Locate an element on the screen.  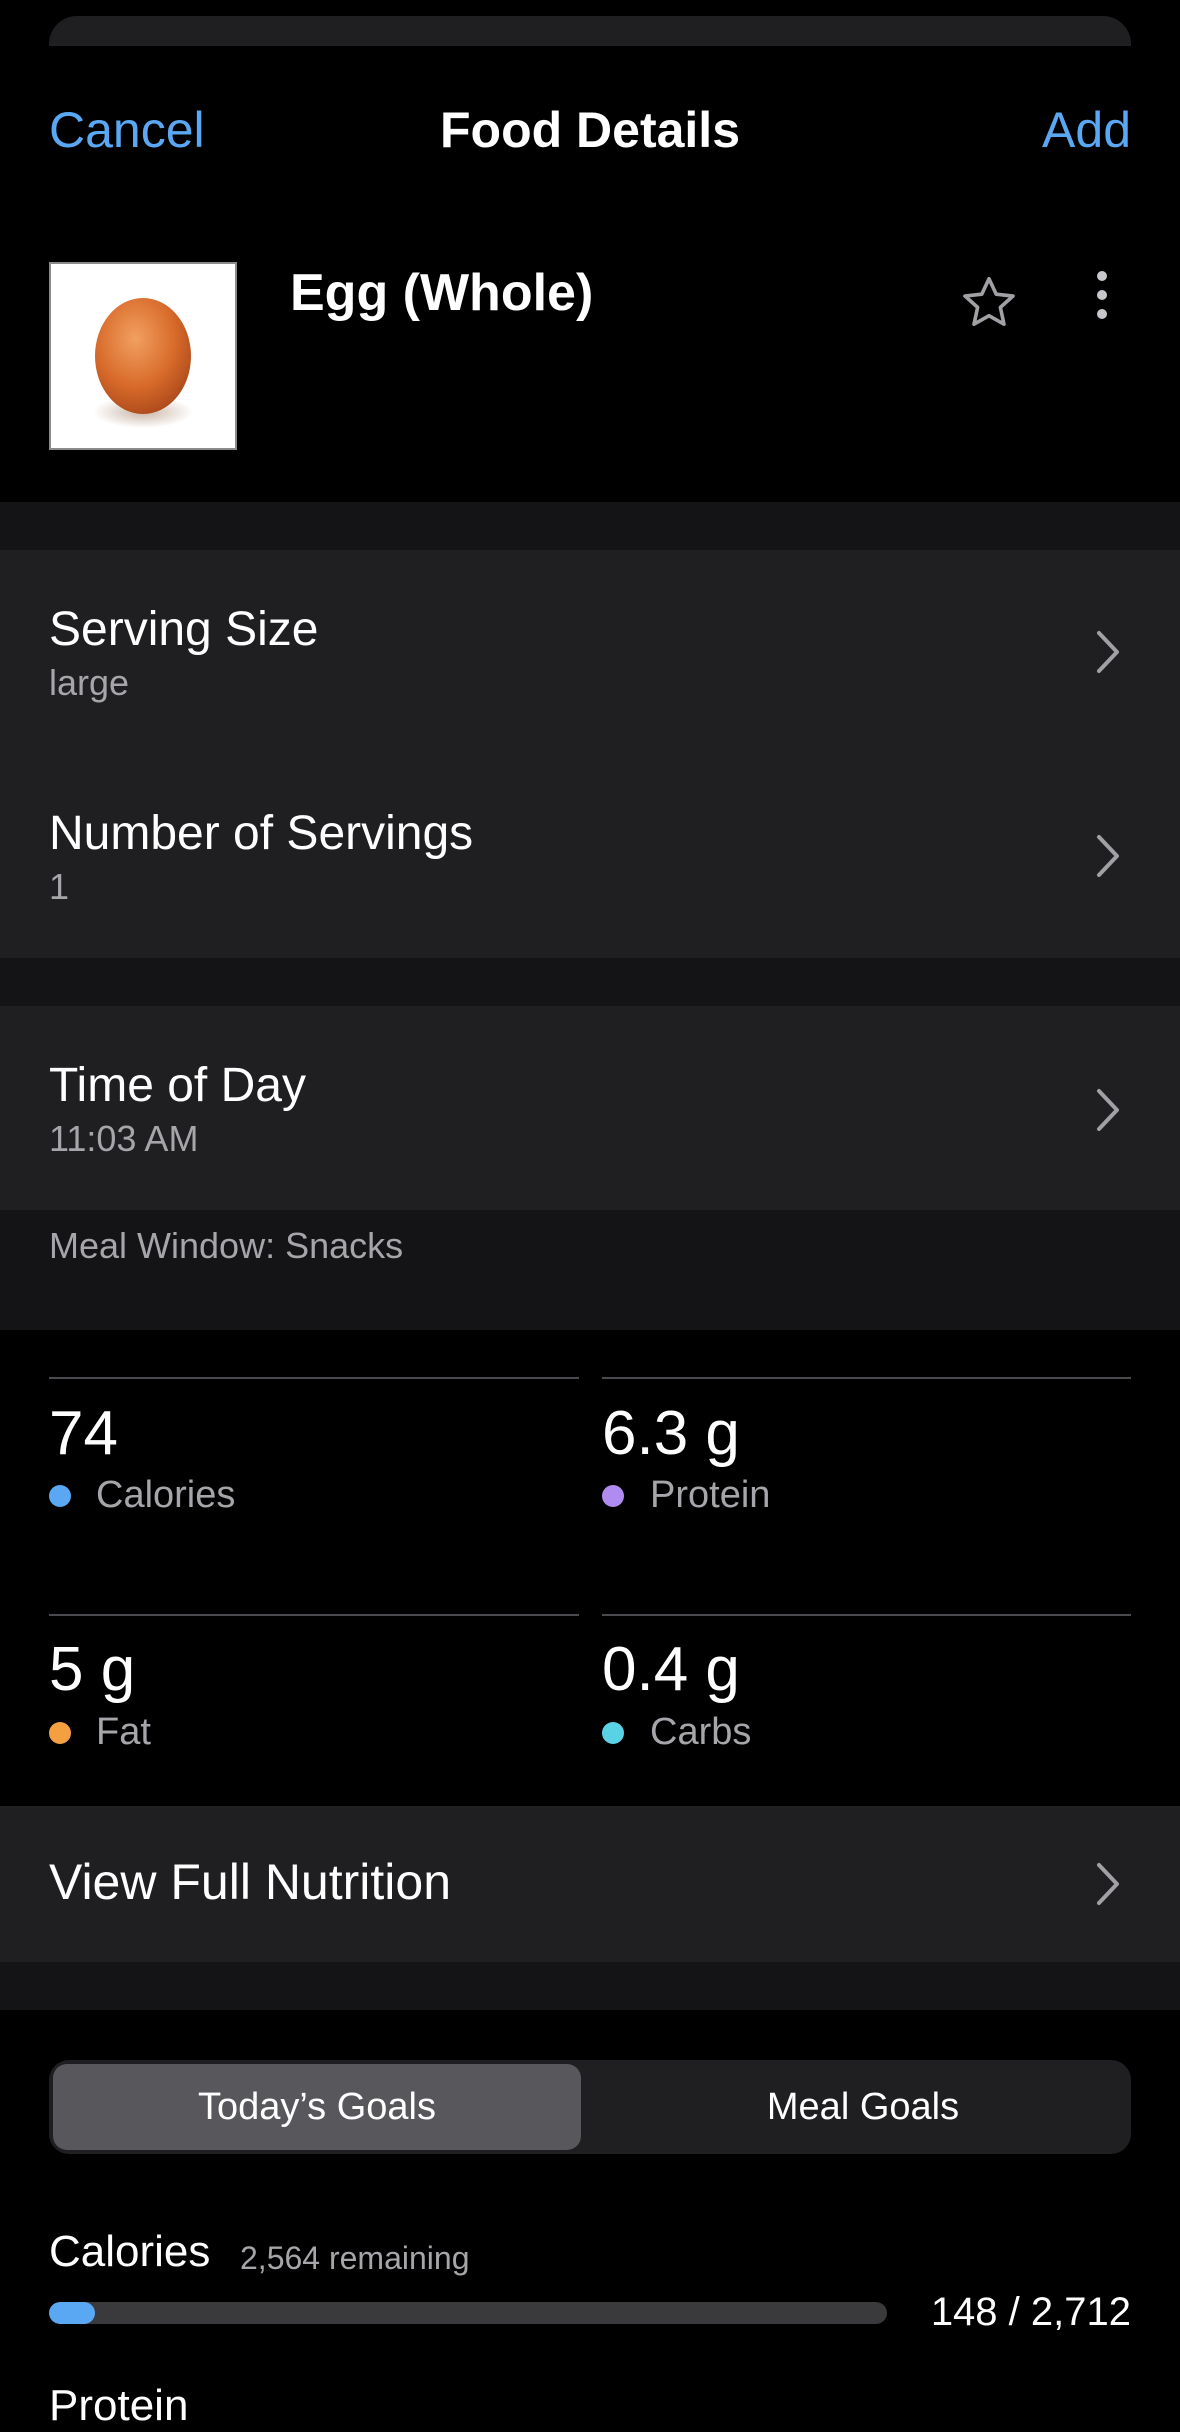
food-image is located at coordinates (143, 356).